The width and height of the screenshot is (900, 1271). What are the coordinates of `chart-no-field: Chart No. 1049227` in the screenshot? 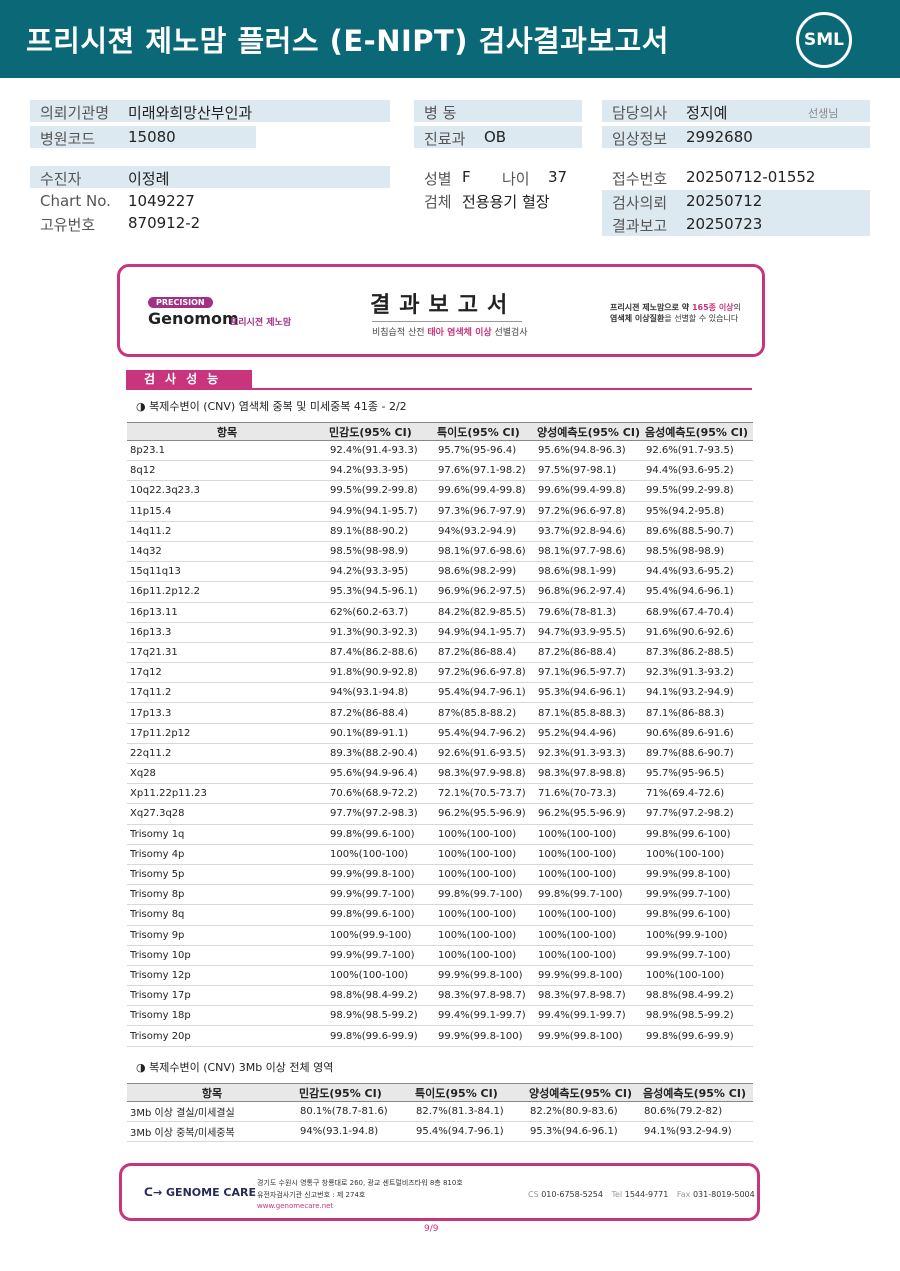 It's located at (210, 201).